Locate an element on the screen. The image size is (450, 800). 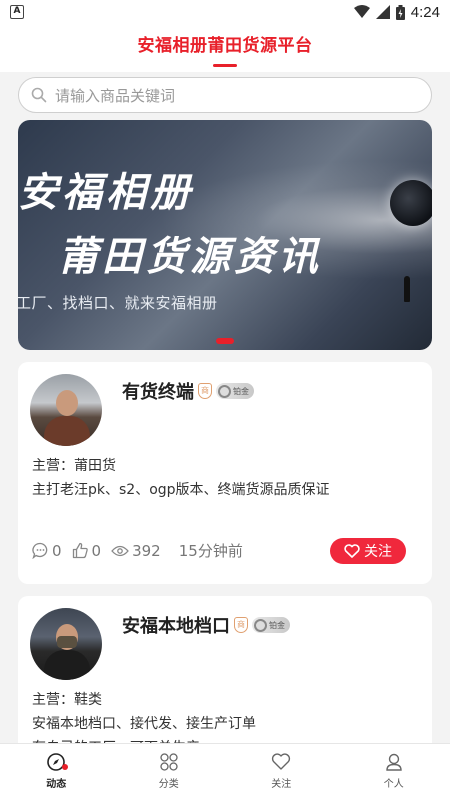
banner-title-line2: 莆田货源资讯 is located at coordinates (190, 257).